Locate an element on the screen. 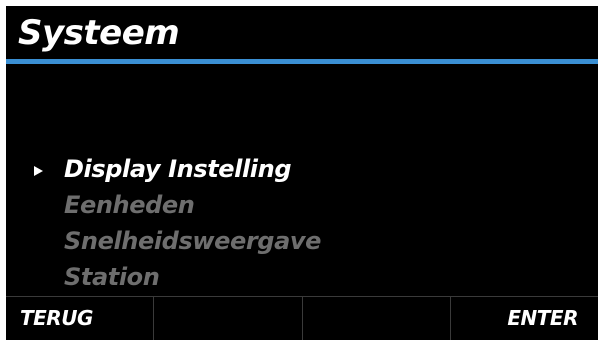 The width and height of the screenshot is (604, 346). menu-item-label: Eenheden is located at coordinates (129, 205).